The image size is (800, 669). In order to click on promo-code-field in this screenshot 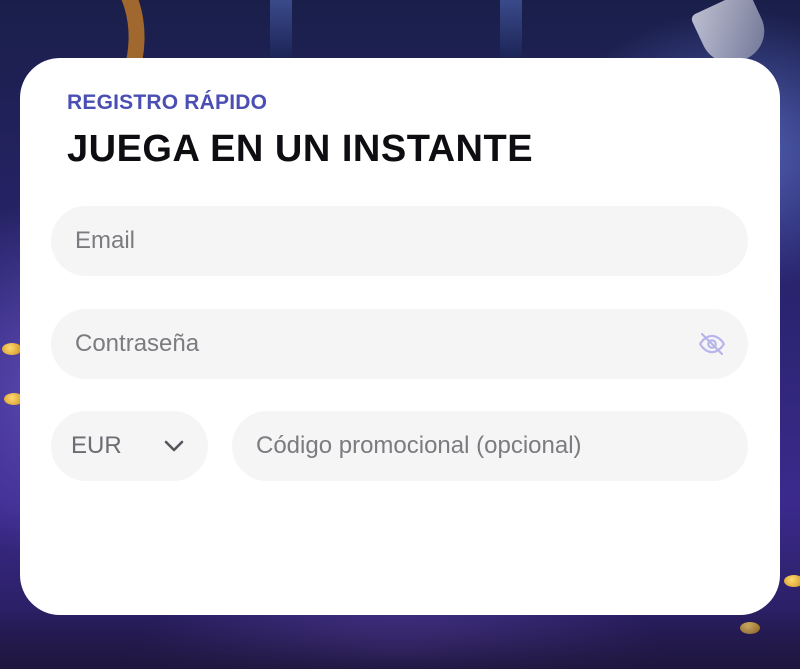, I will do `click(490, 446)`.